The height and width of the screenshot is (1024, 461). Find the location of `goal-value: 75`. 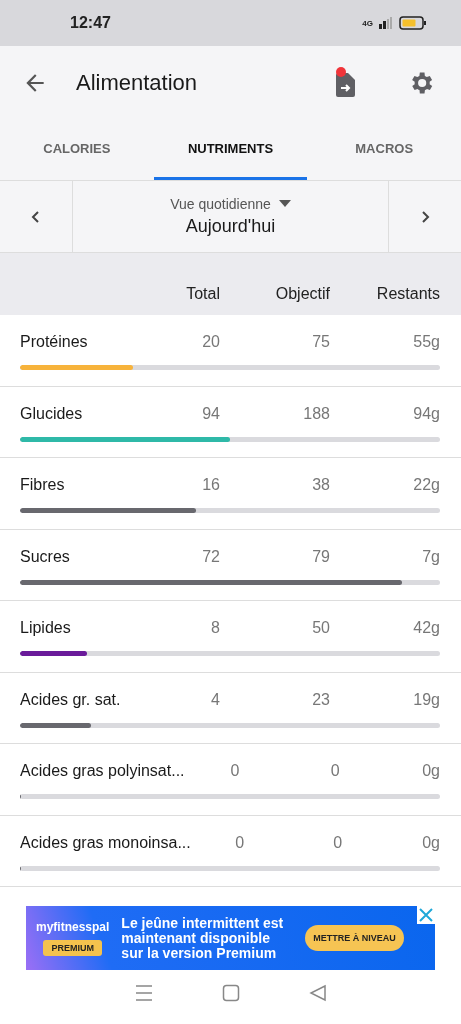

goal-value: 75 is located at coordinates (320, 342).